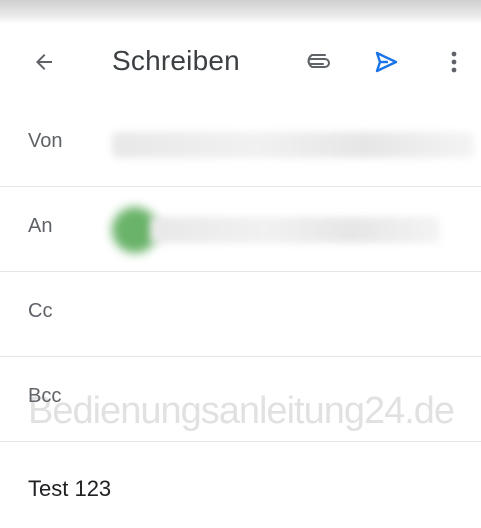  I want to click on paperclip-icon, so click(318, 61).